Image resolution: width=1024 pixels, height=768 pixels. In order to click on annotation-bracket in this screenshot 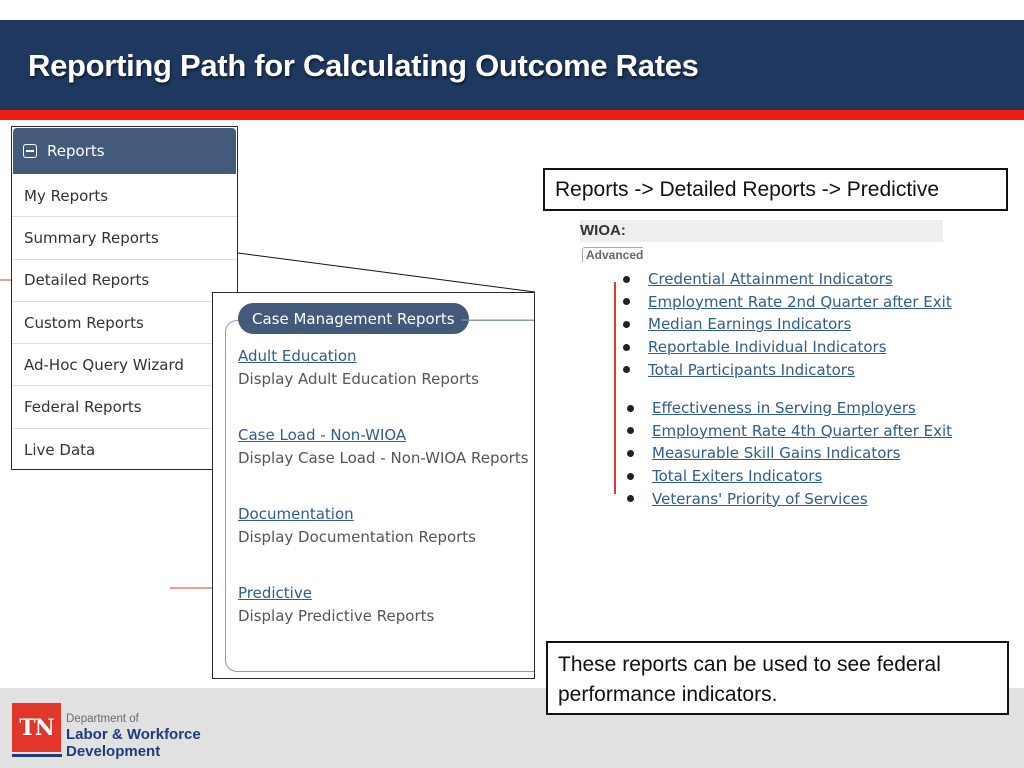, I will do `click(615, 388)`.